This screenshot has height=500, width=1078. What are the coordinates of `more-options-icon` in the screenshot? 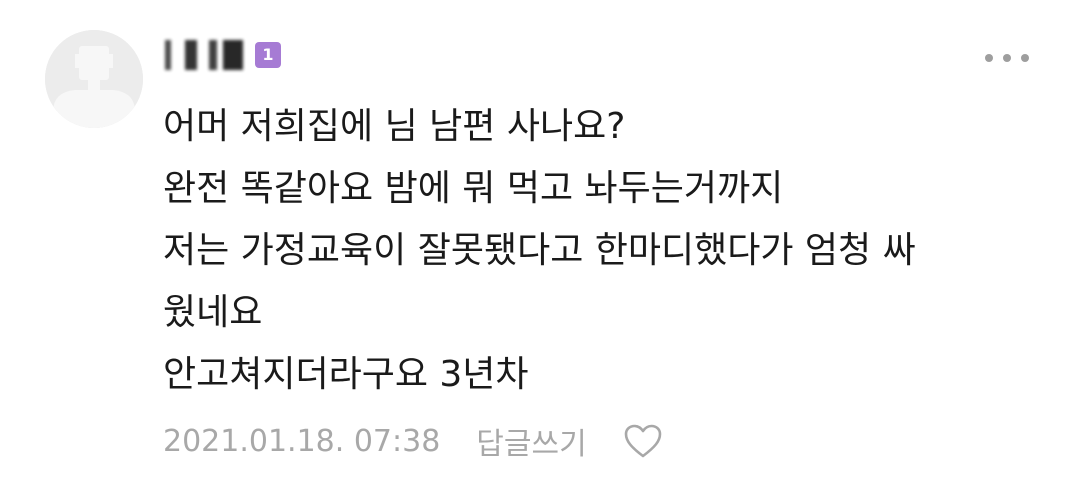 It's located at (989, 58).